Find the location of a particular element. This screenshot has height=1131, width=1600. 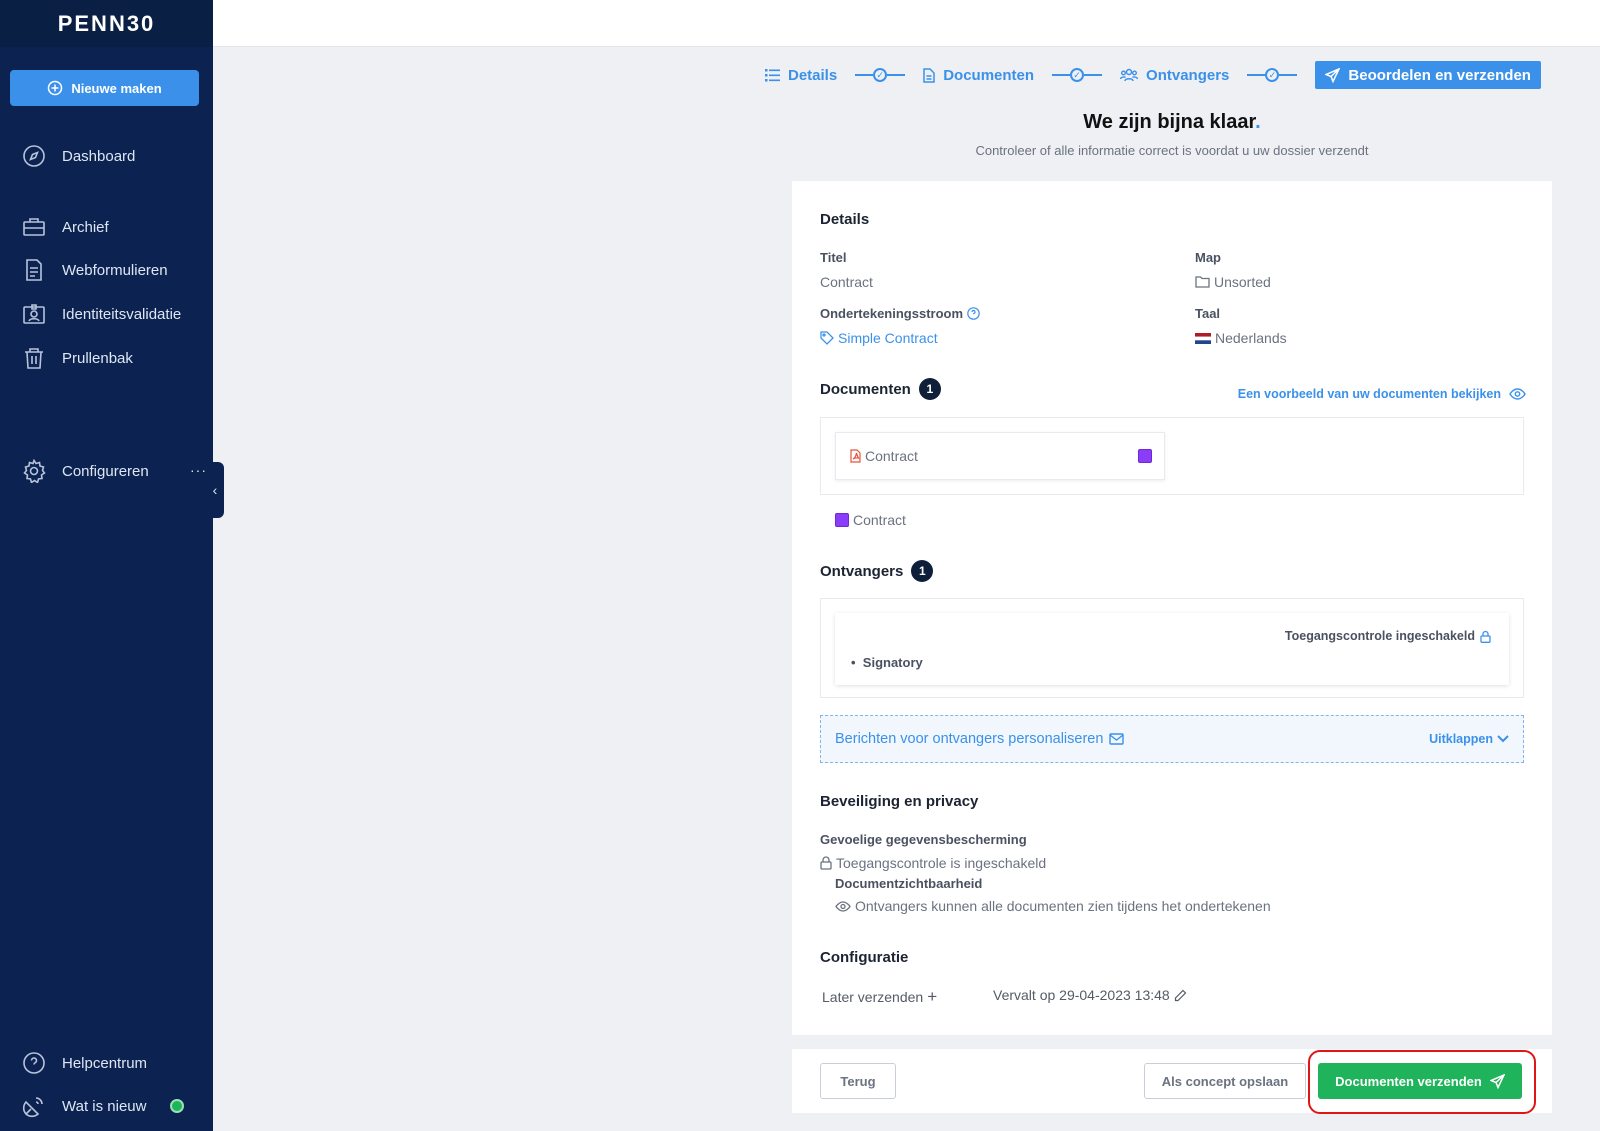

recipients-heading: Ontvangers 1 is located at coordinates (877, 571).